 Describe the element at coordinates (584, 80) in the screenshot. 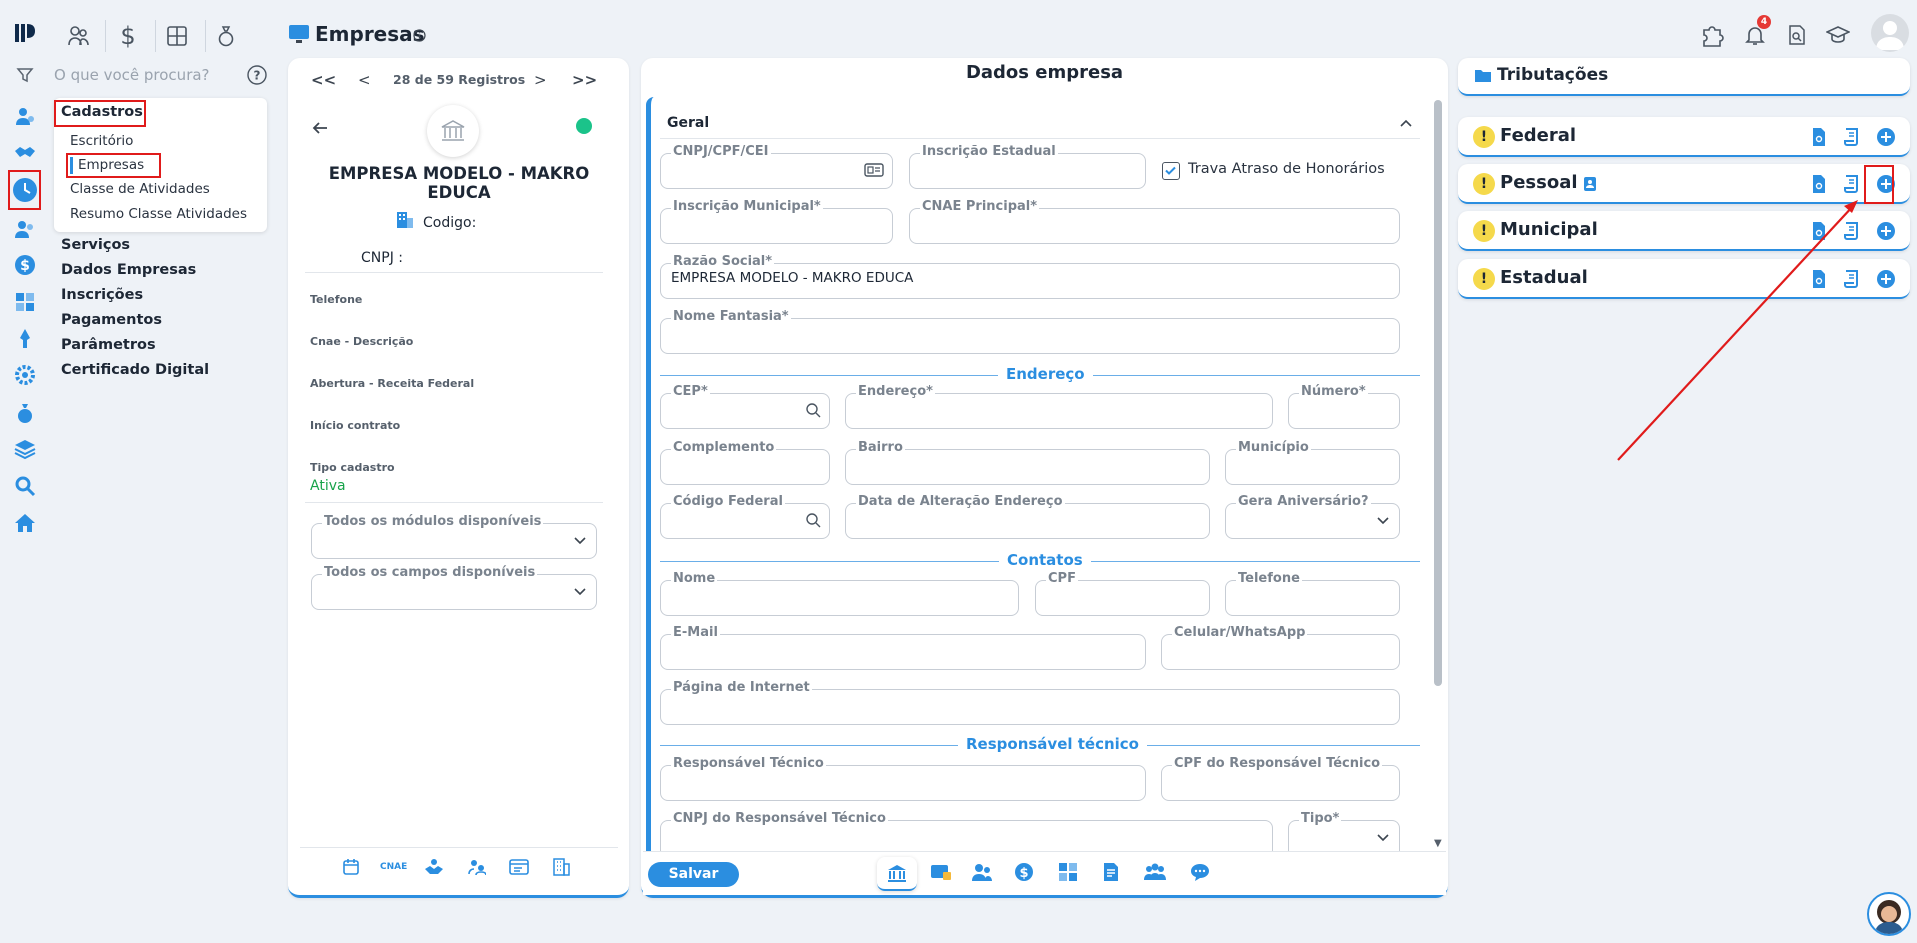

I see `nav-last-button: >>` at that location.